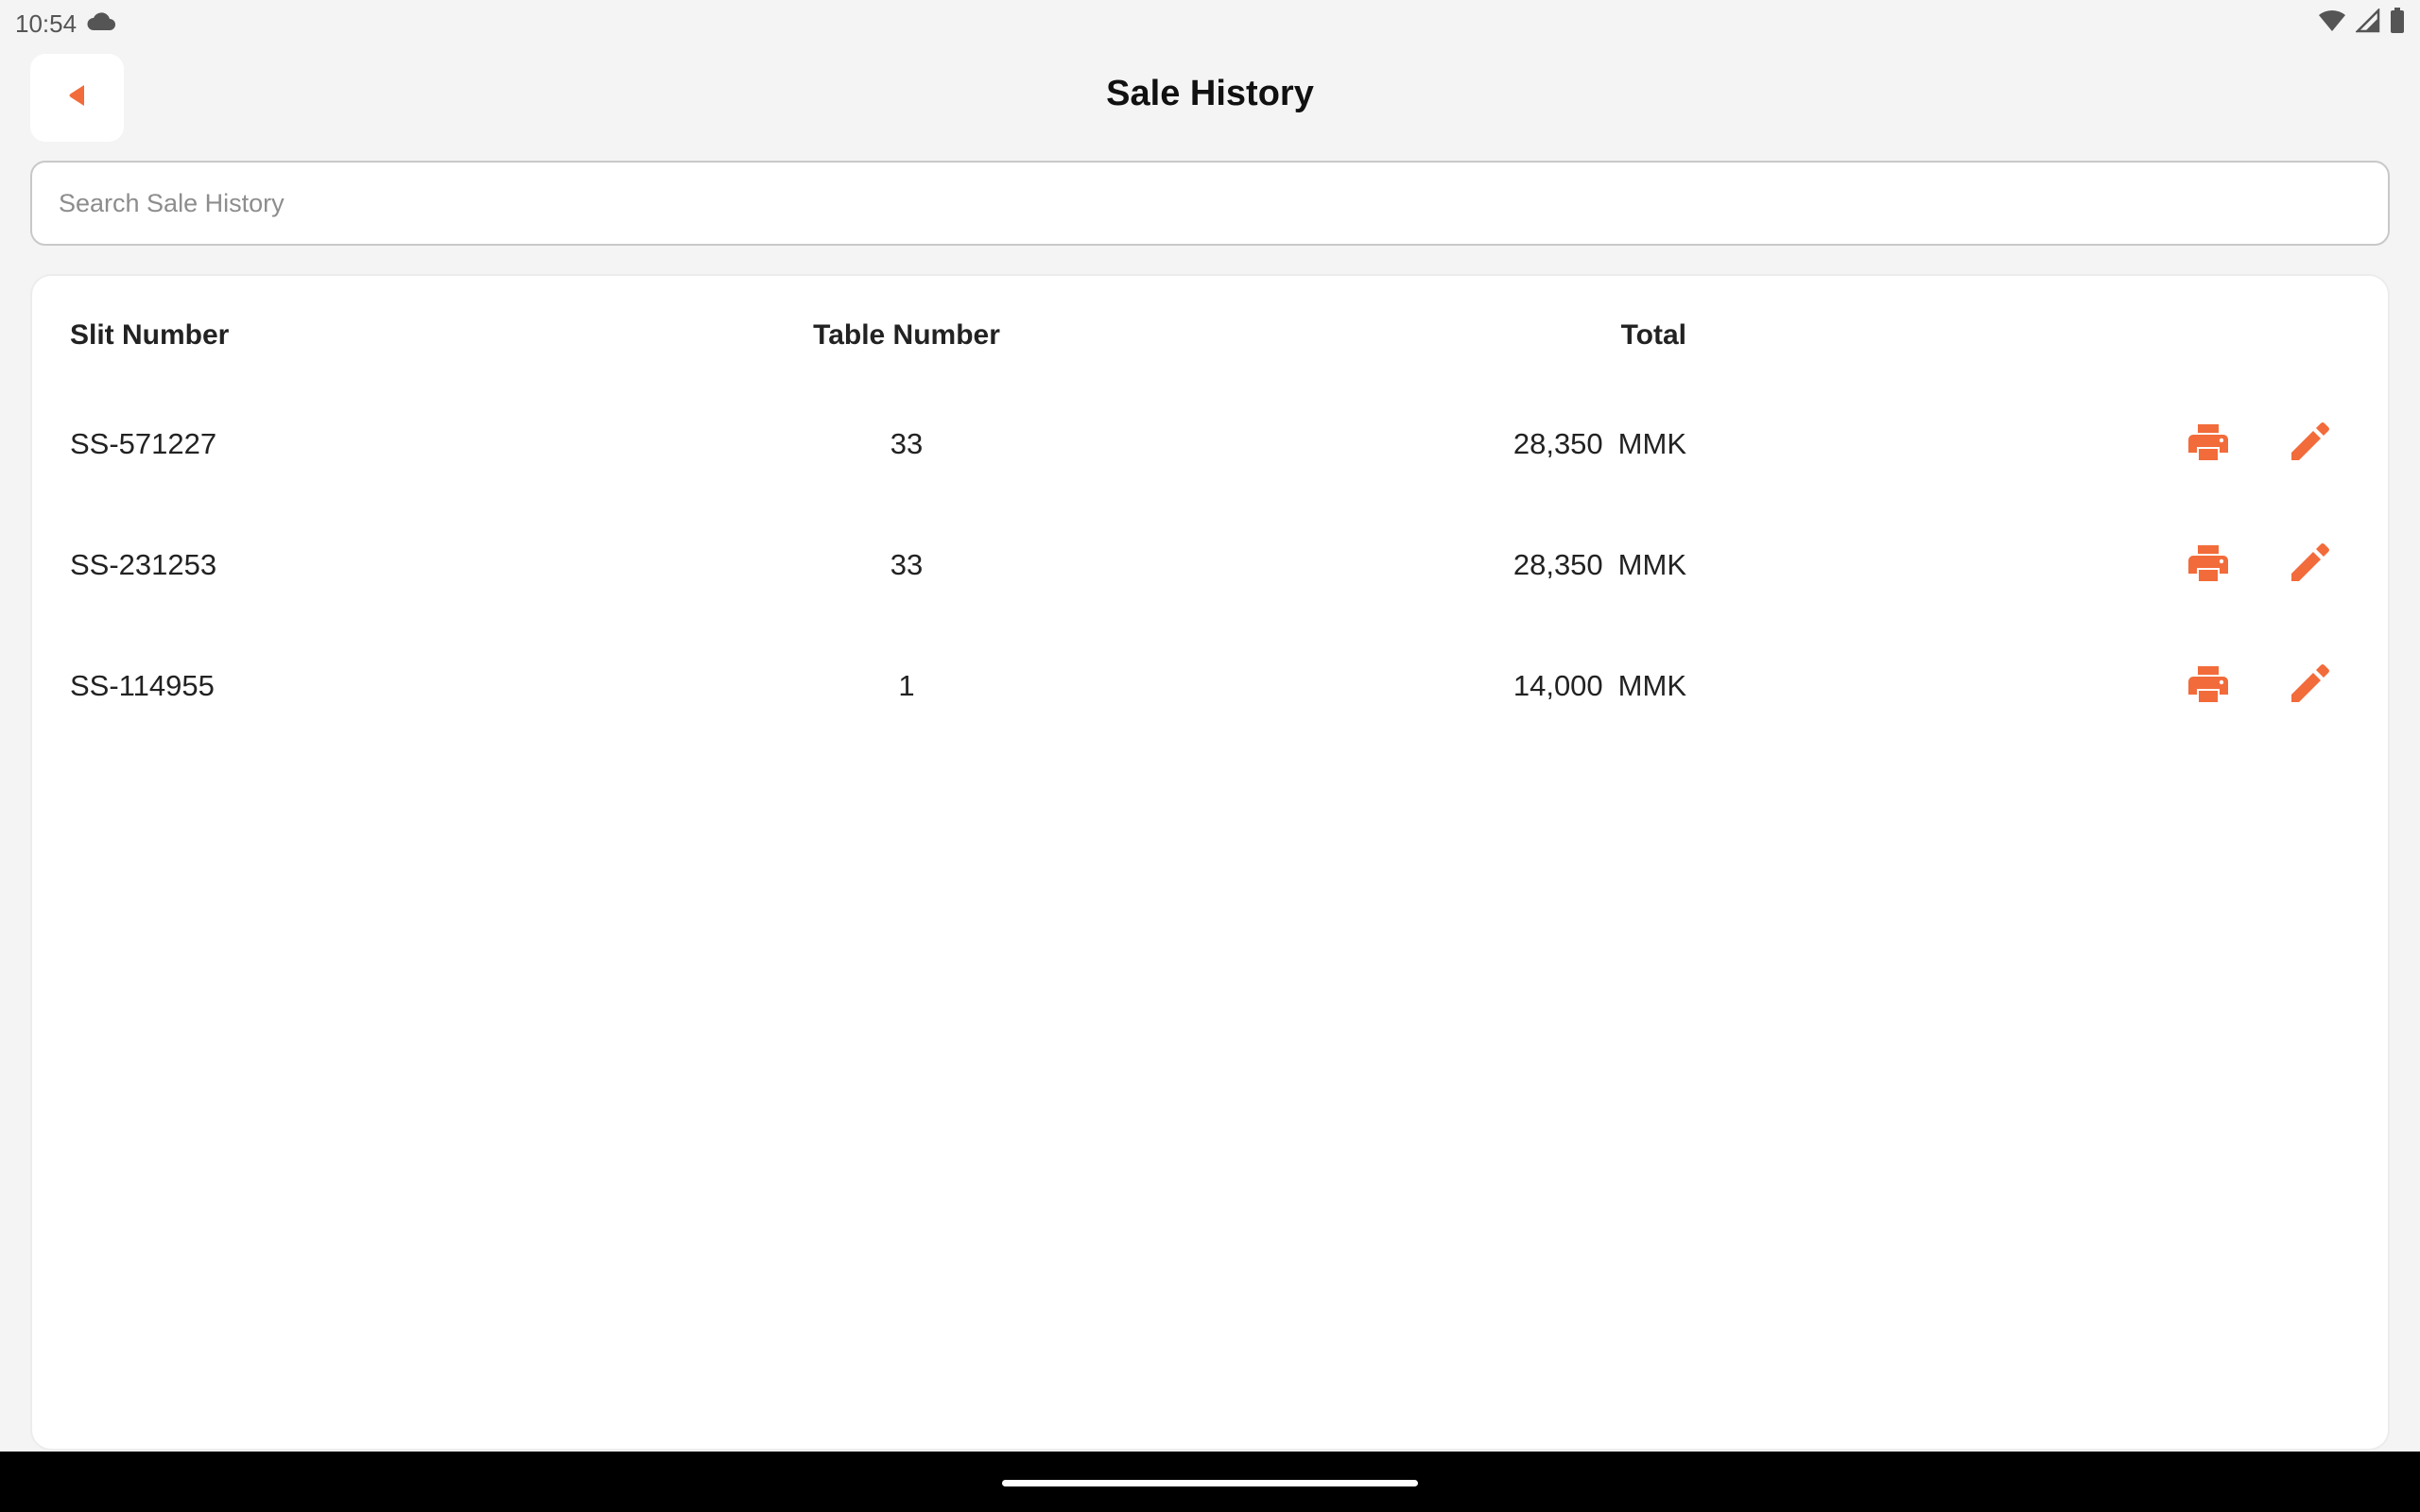  Describe the element at coordinates (1210, 567) in the screenshot. I see `table-row: SS-231253 33 28,350 MMK` at that location.